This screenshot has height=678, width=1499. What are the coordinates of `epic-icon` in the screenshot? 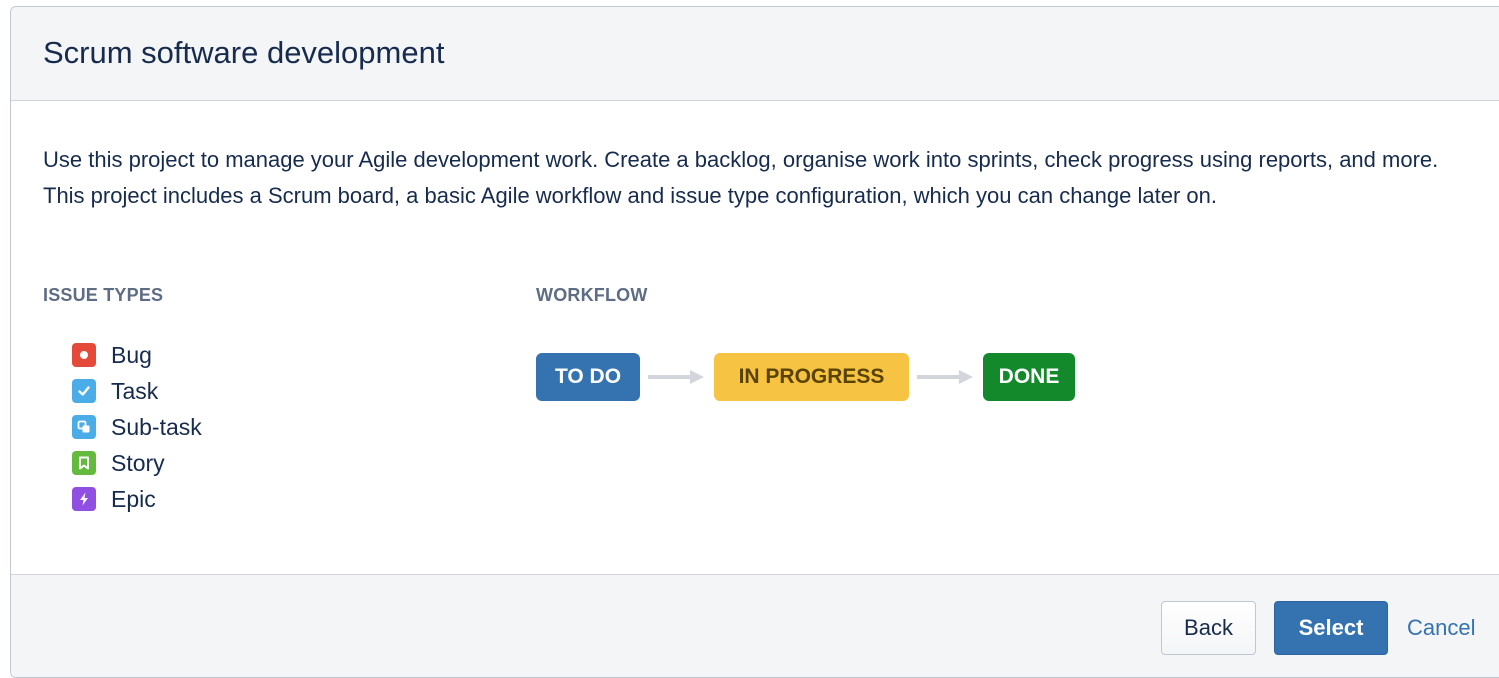 It's located at (84, 499).